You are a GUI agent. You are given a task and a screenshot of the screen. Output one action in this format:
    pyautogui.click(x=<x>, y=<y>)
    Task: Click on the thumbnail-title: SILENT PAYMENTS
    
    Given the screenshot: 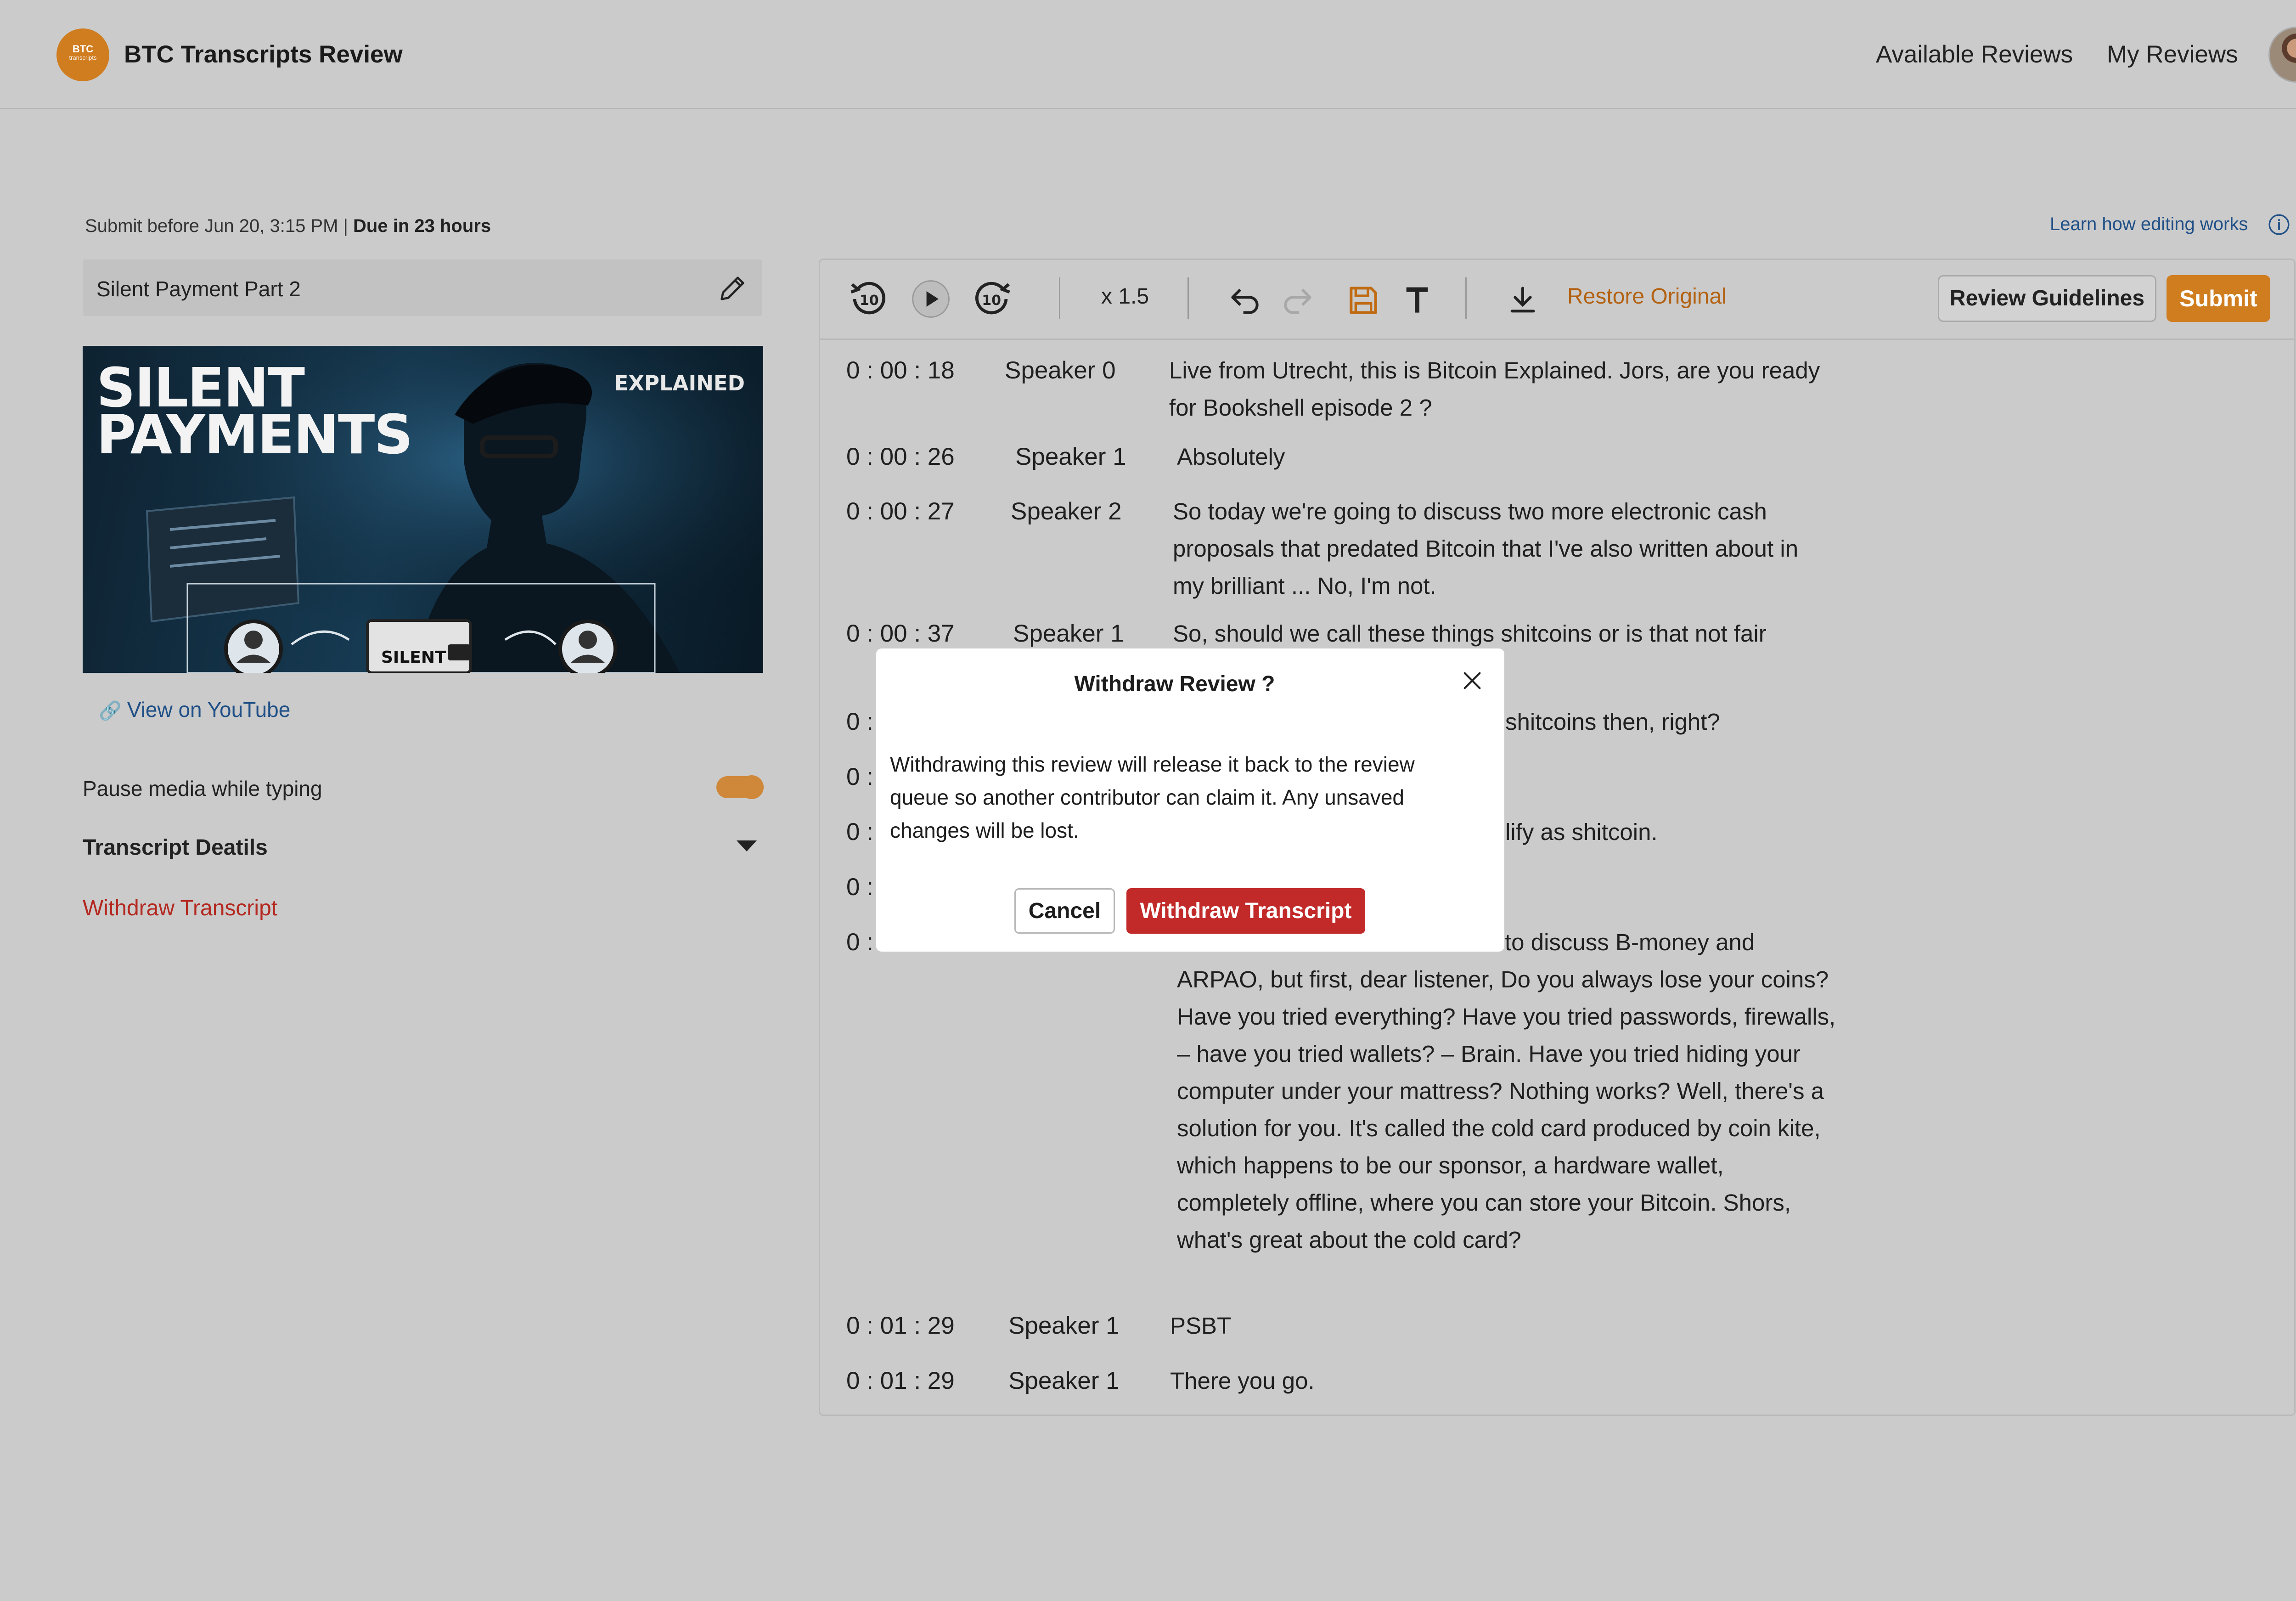 What is the action you would take?
    pyautogui.click(x=254, y=413)
    